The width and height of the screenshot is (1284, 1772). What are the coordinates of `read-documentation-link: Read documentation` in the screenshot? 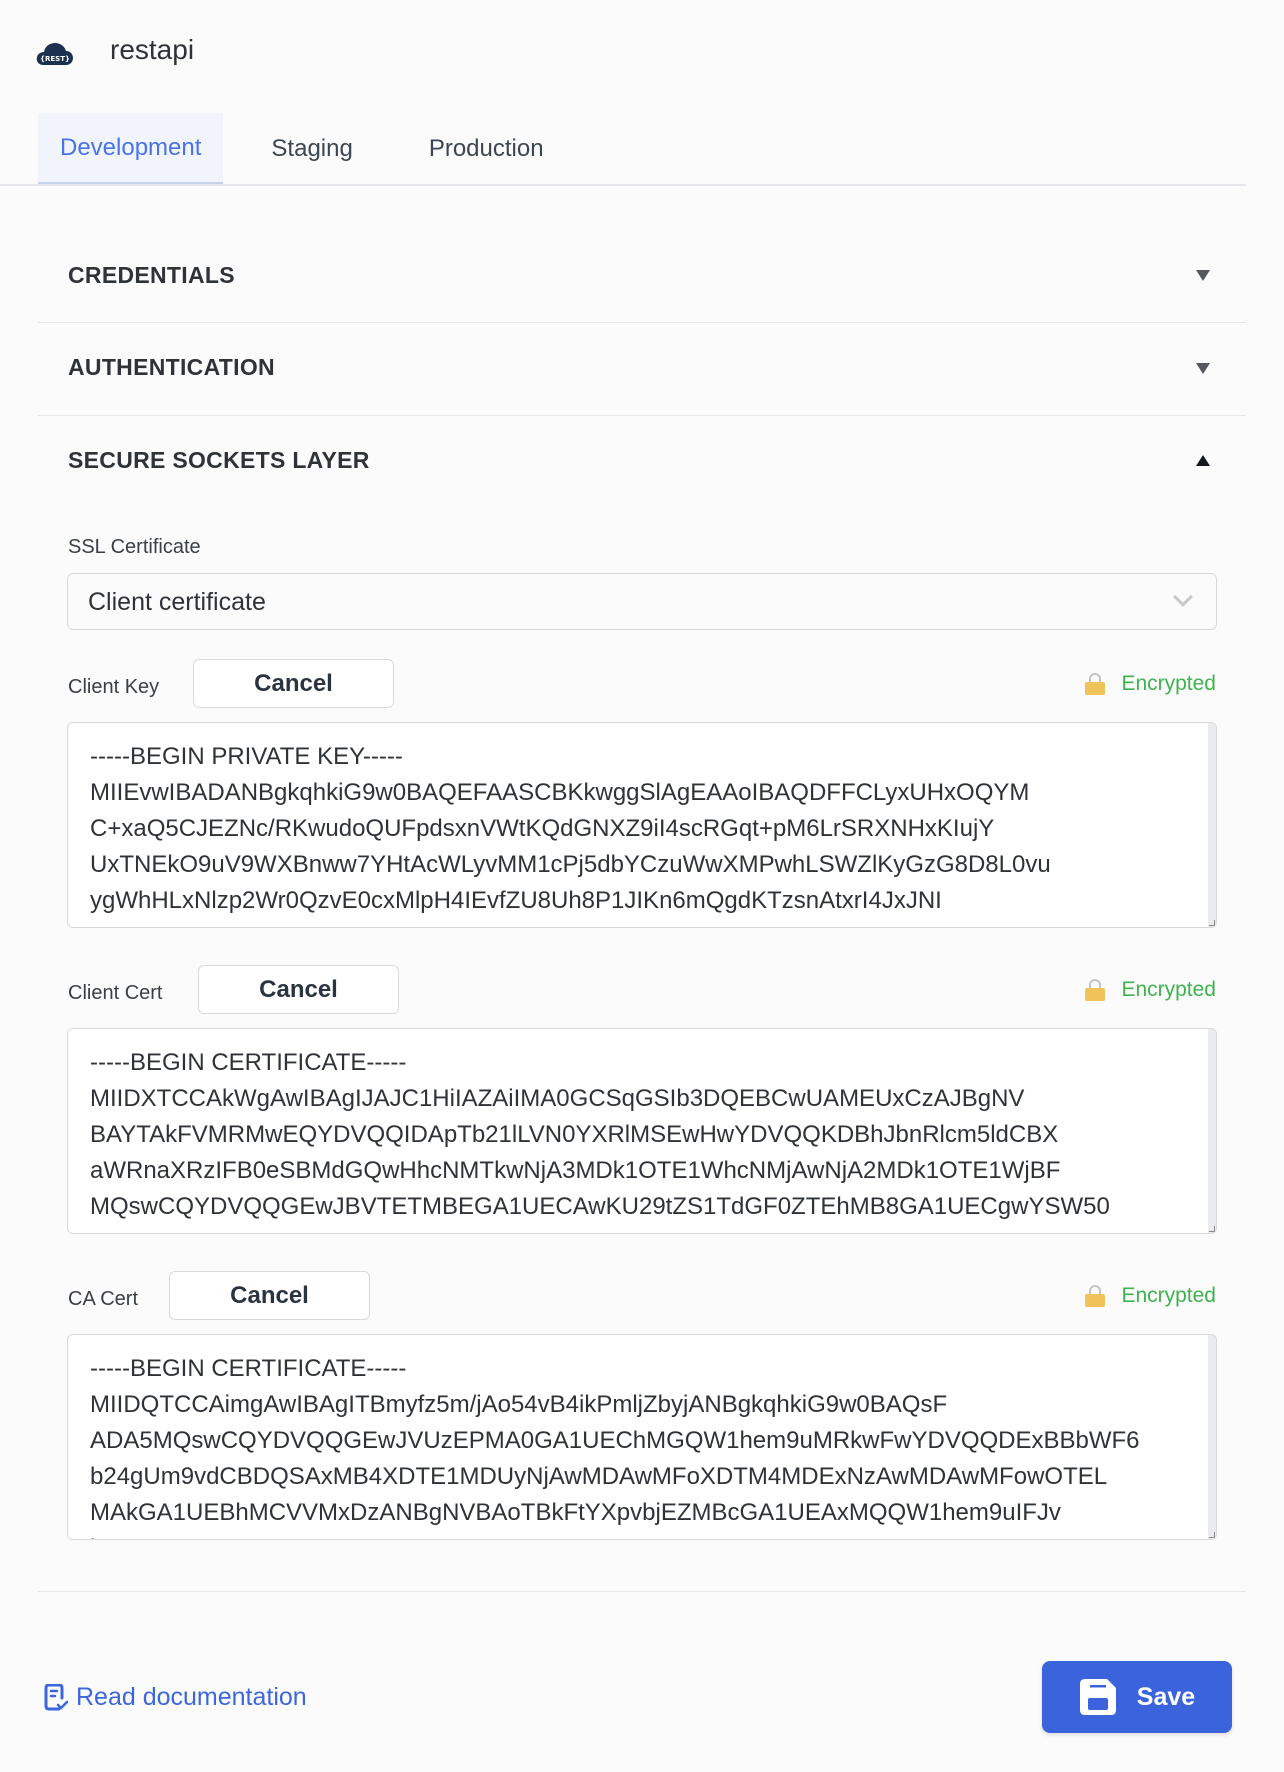 It's located at (175, 1697).